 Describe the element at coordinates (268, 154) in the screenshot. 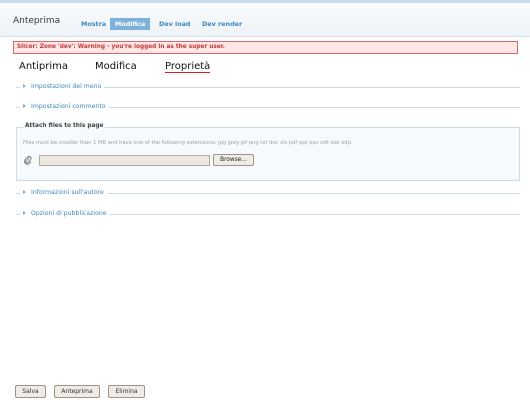

I see `attach-files-fieldset` at that location.